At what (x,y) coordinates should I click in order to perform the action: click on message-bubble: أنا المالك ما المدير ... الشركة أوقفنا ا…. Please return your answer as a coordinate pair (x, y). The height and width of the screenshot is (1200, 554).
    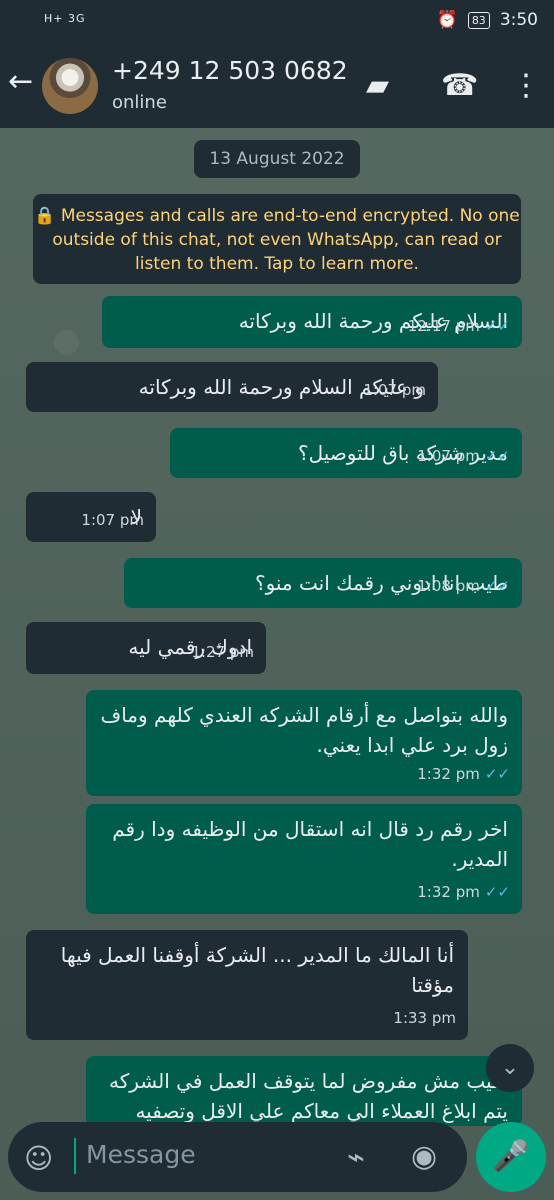
    Looking at the image, I should click on (247, 985).